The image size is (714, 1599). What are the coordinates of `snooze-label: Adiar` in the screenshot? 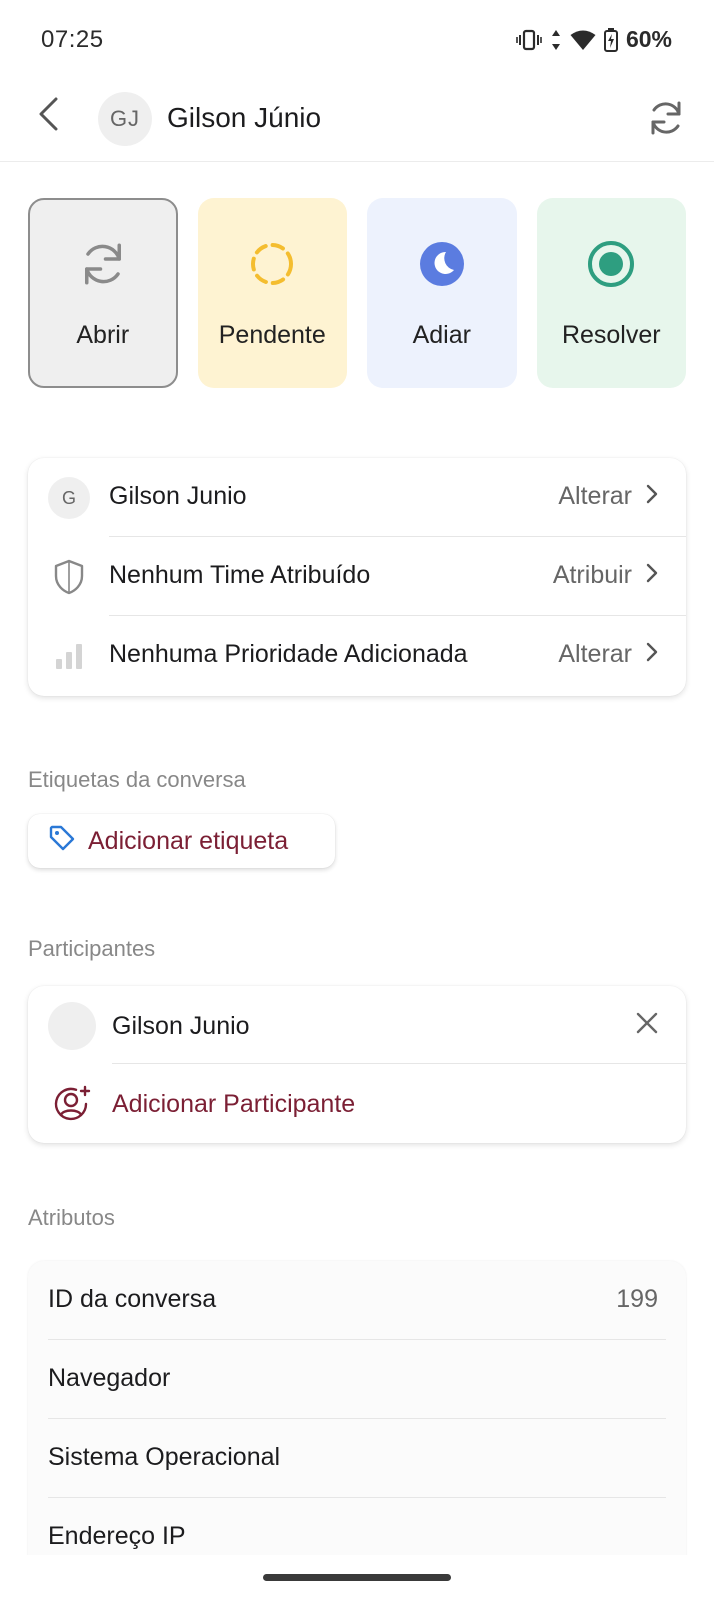 It's located at (441, 334).